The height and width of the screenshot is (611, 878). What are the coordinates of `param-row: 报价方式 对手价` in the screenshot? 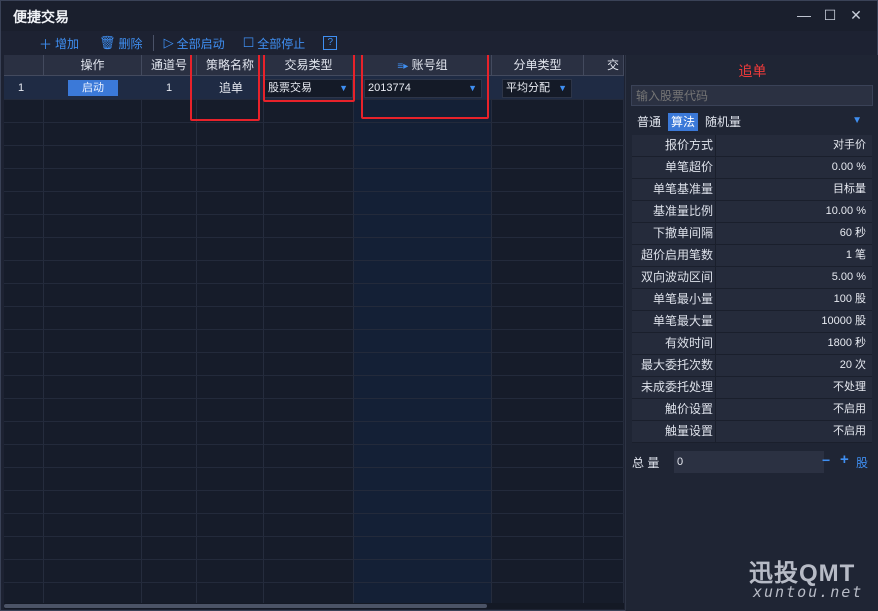 It's located at (752, 146).